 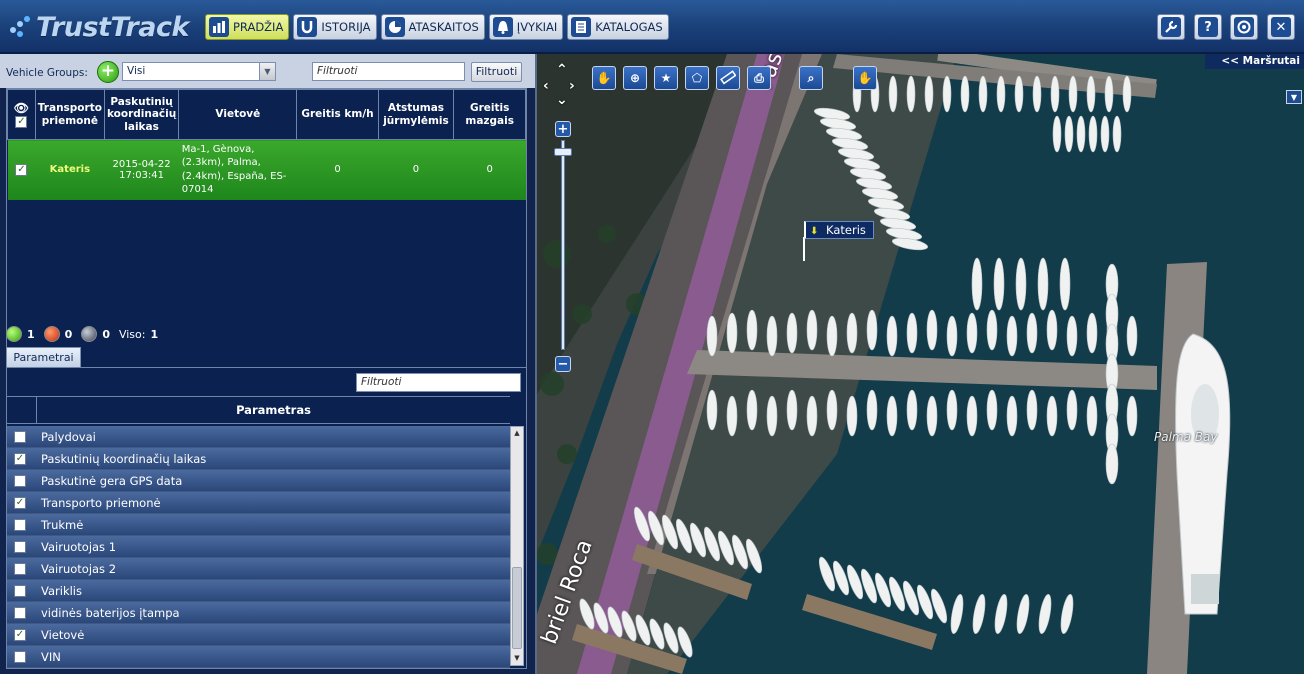 I want to click on vehicle-group-select: Visi ▼, so click(x=199, y=71).